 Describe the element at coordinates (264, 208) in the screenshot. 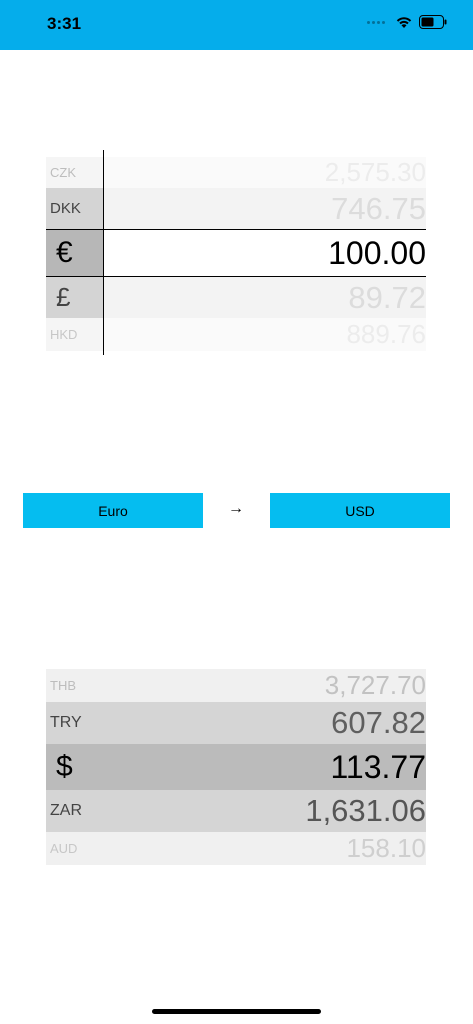

I see `from-currency-value: 746.75` at that location.